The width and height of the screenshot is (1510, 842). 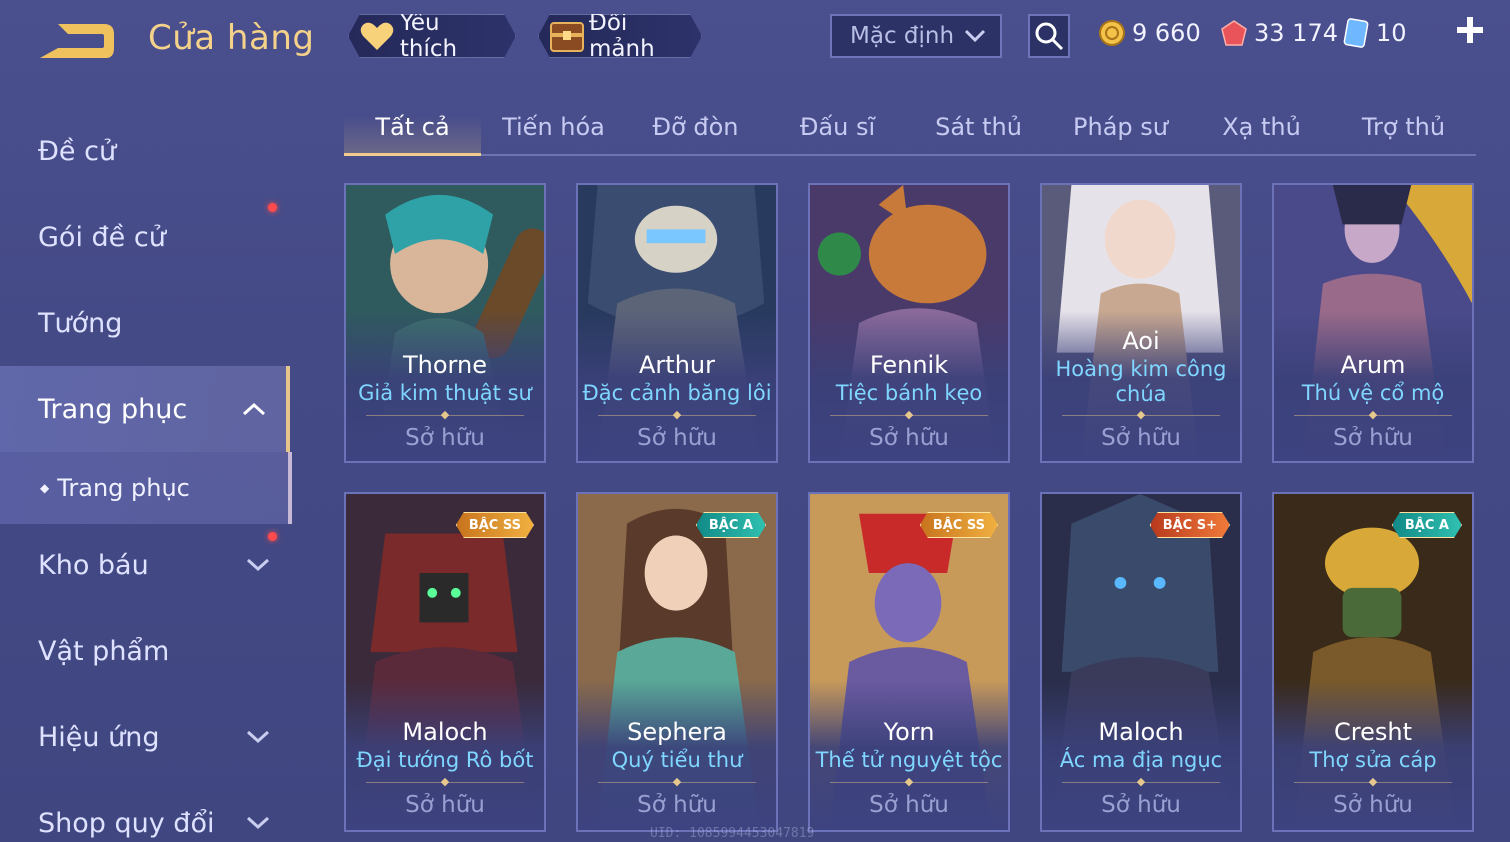 I want to click on skin-card: BẬC A Cresht Thợ sửa cáp Sở hữu, so click(x=1373, y=662).